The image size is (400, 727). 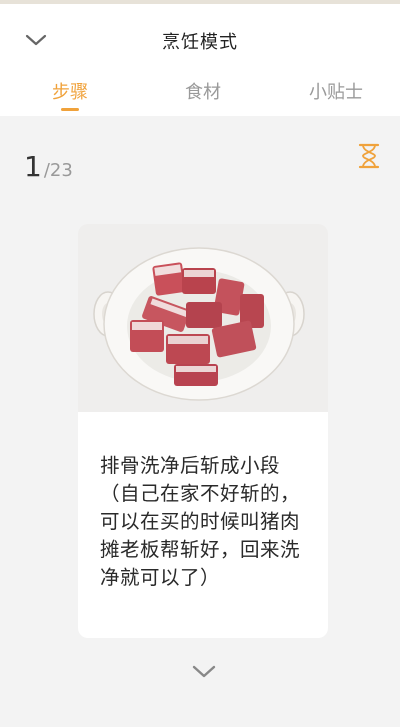 What do you see at coordinates (33, 166) in the screenshot?
I see `step-current: 1` at bounding box center [33, 166].